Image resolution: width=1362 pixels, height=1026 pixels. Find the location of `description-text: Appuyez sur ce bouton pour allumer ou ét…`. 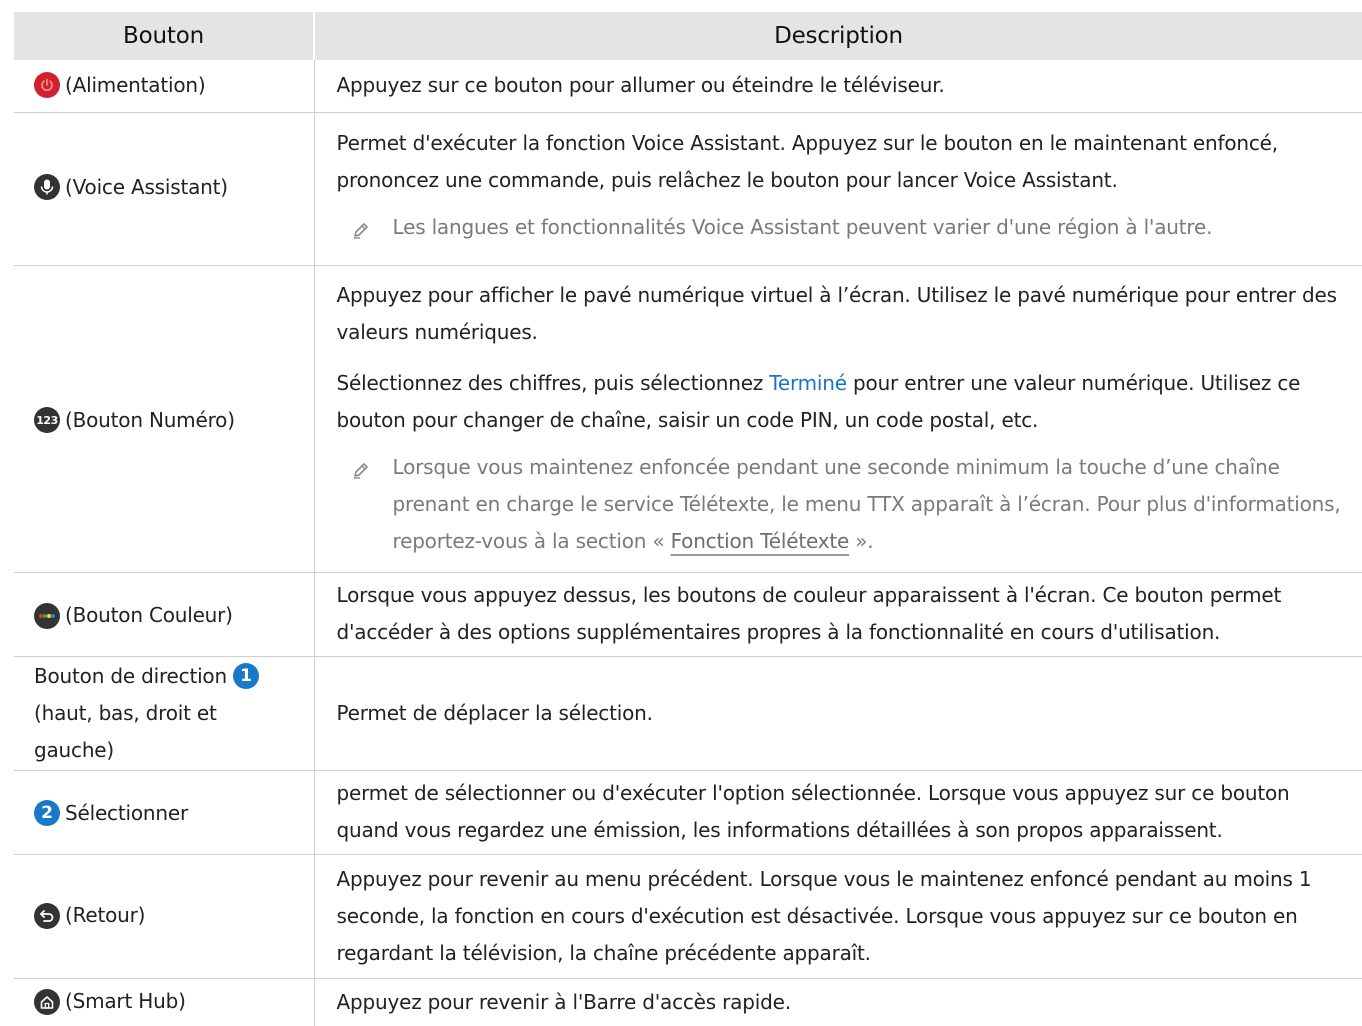

description-text: Appuyez sur ce bouton pour allumer ou ét… is located at coordinates (640, 85).